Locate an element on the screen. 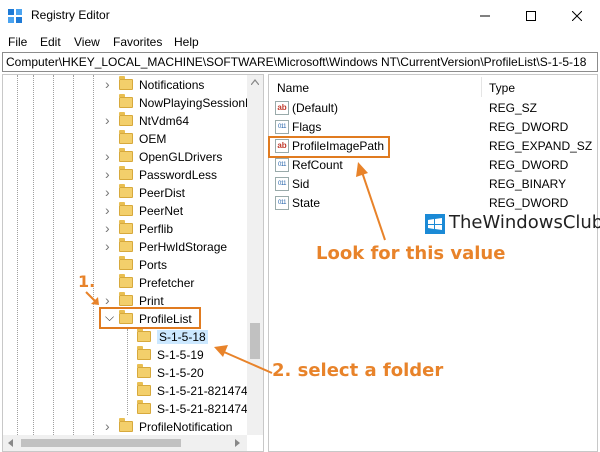  minimize-button is located at coordinates (485, 16).